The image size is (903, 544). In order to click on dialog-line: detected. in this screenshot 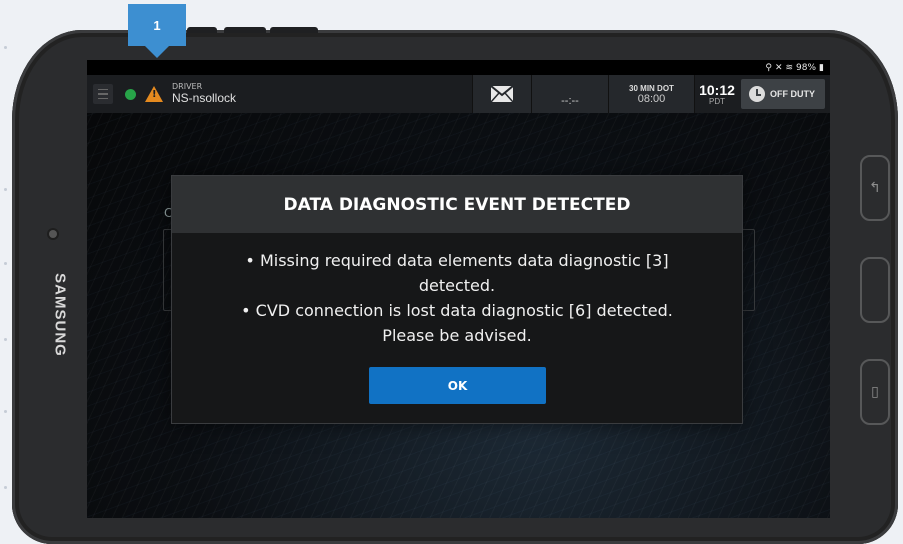, I will do `click(457, 285)`.